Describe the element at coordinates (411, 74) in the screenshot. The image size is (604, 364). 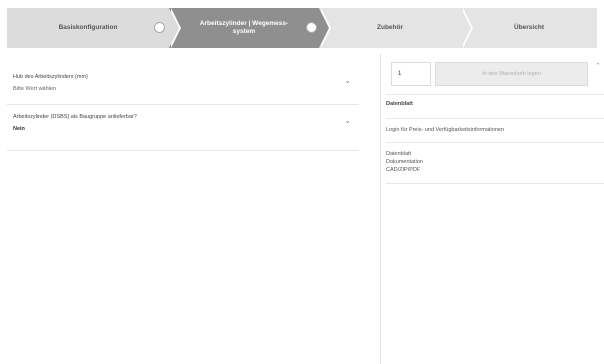
I see `quantity-input: 1` at that location.